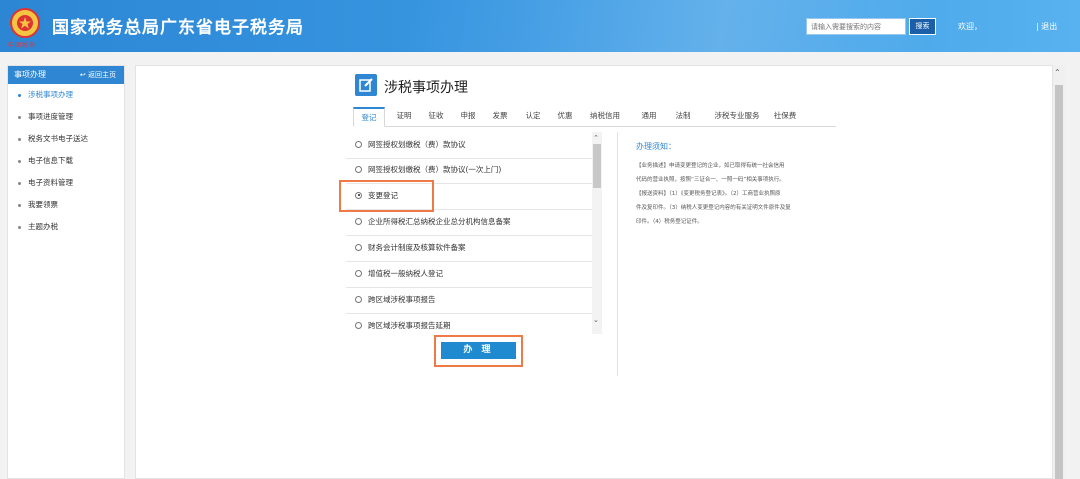 This screenshot has width=1080, height=479. Describe the element at coordinates (402, 299) in the screenshot. I see `list-item-label: 跨区域涉税事项报告` at that location.